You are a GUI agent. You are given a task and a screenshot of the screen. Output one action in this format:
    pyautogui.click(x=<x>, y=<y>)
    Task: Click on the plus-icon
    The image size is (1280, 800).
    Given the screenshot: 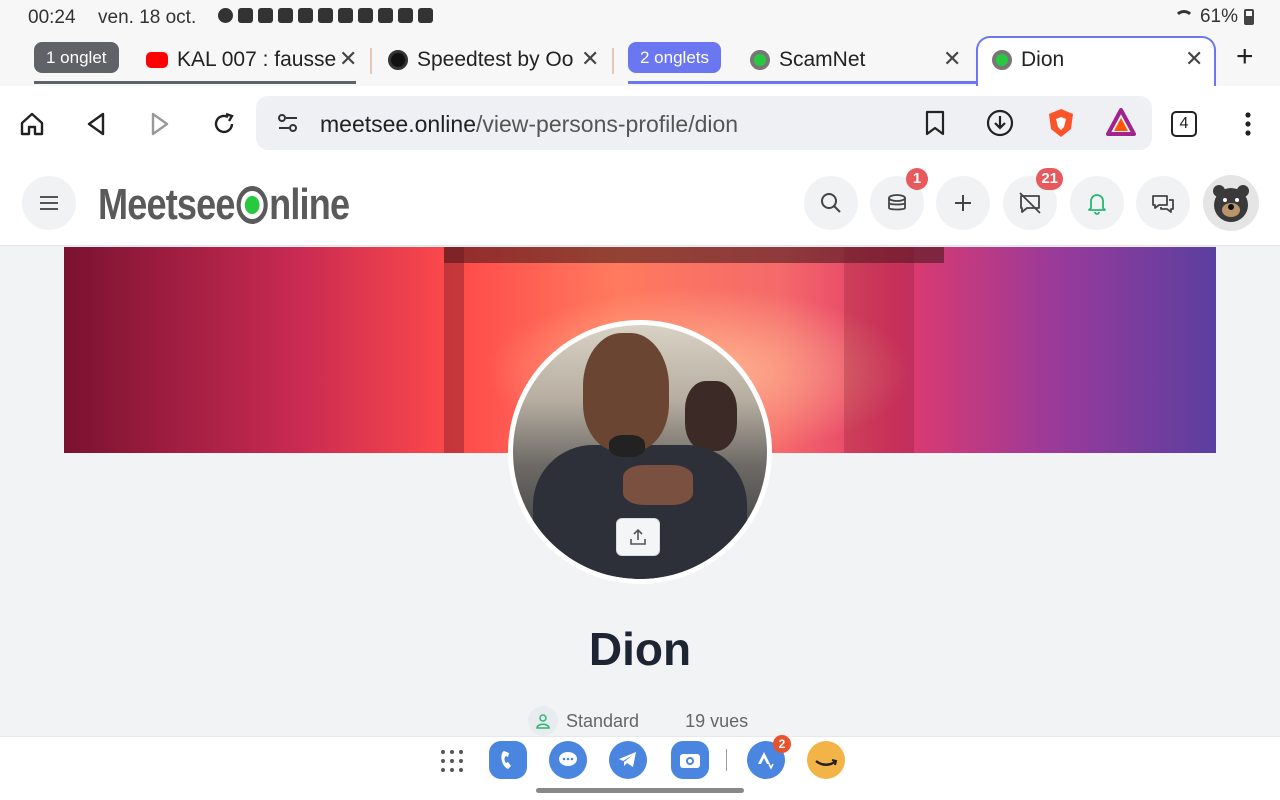 What is the action you would take?
    pyautogui.click(x=963, y=203)
    